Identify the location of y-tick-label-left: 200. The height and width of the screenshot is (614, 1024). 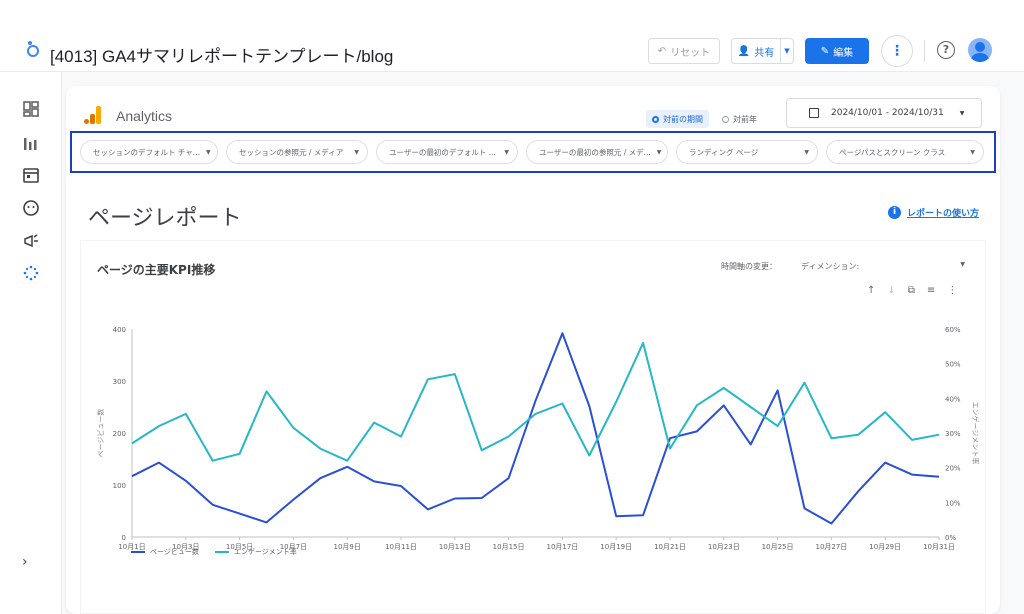
(119, 434).